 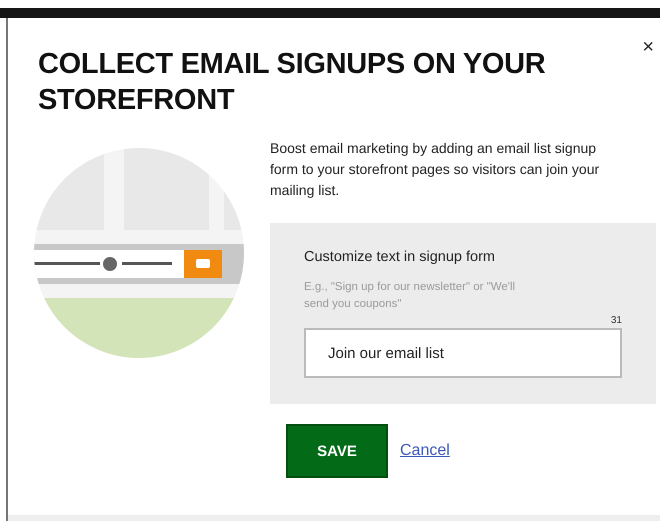 I want to click on character-counter: 31, so click(x=616, y=320).